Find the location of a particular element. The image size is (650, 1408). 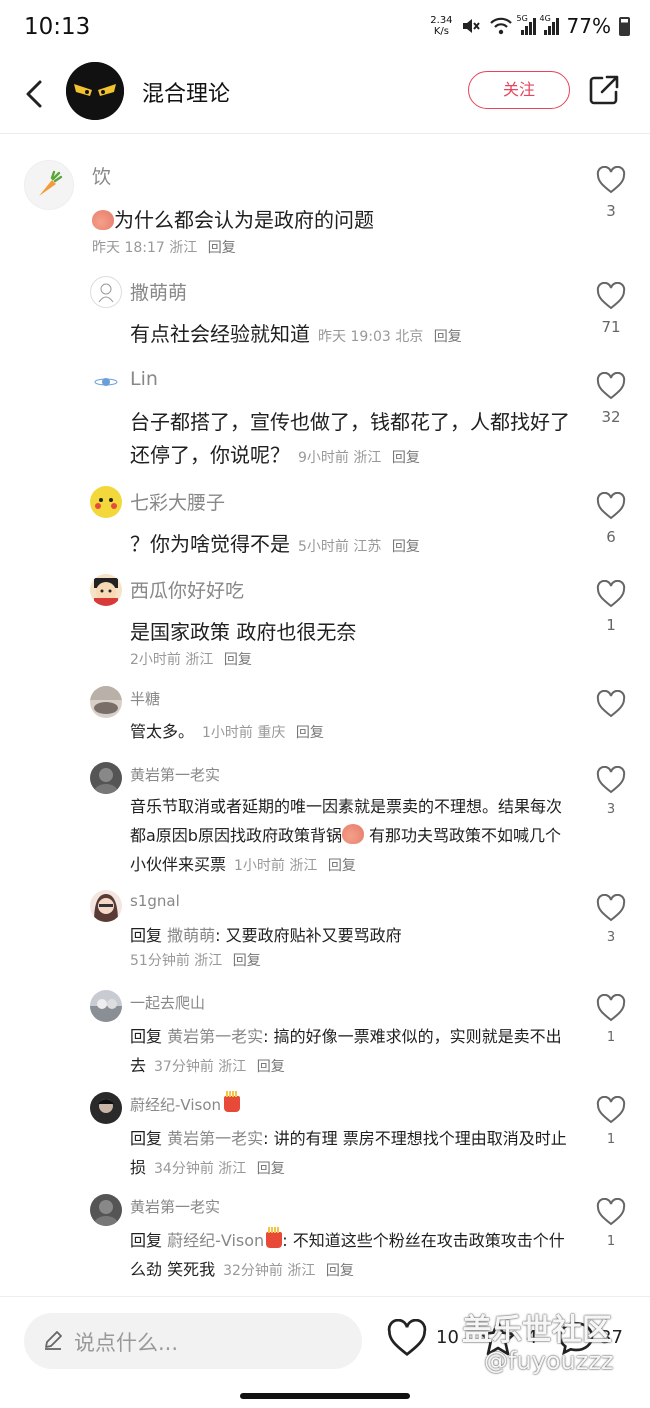

girl-avatar-icon is located at coordinates (106, 908).